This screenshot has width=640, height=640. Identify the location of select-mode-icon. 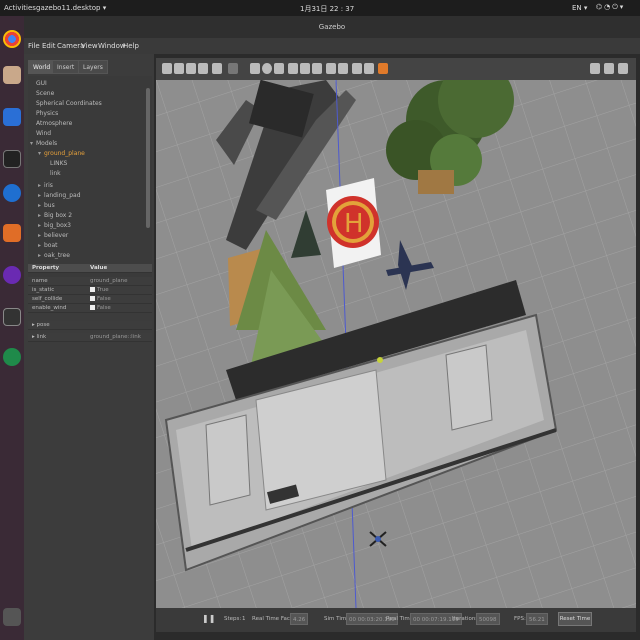
(167, 68).